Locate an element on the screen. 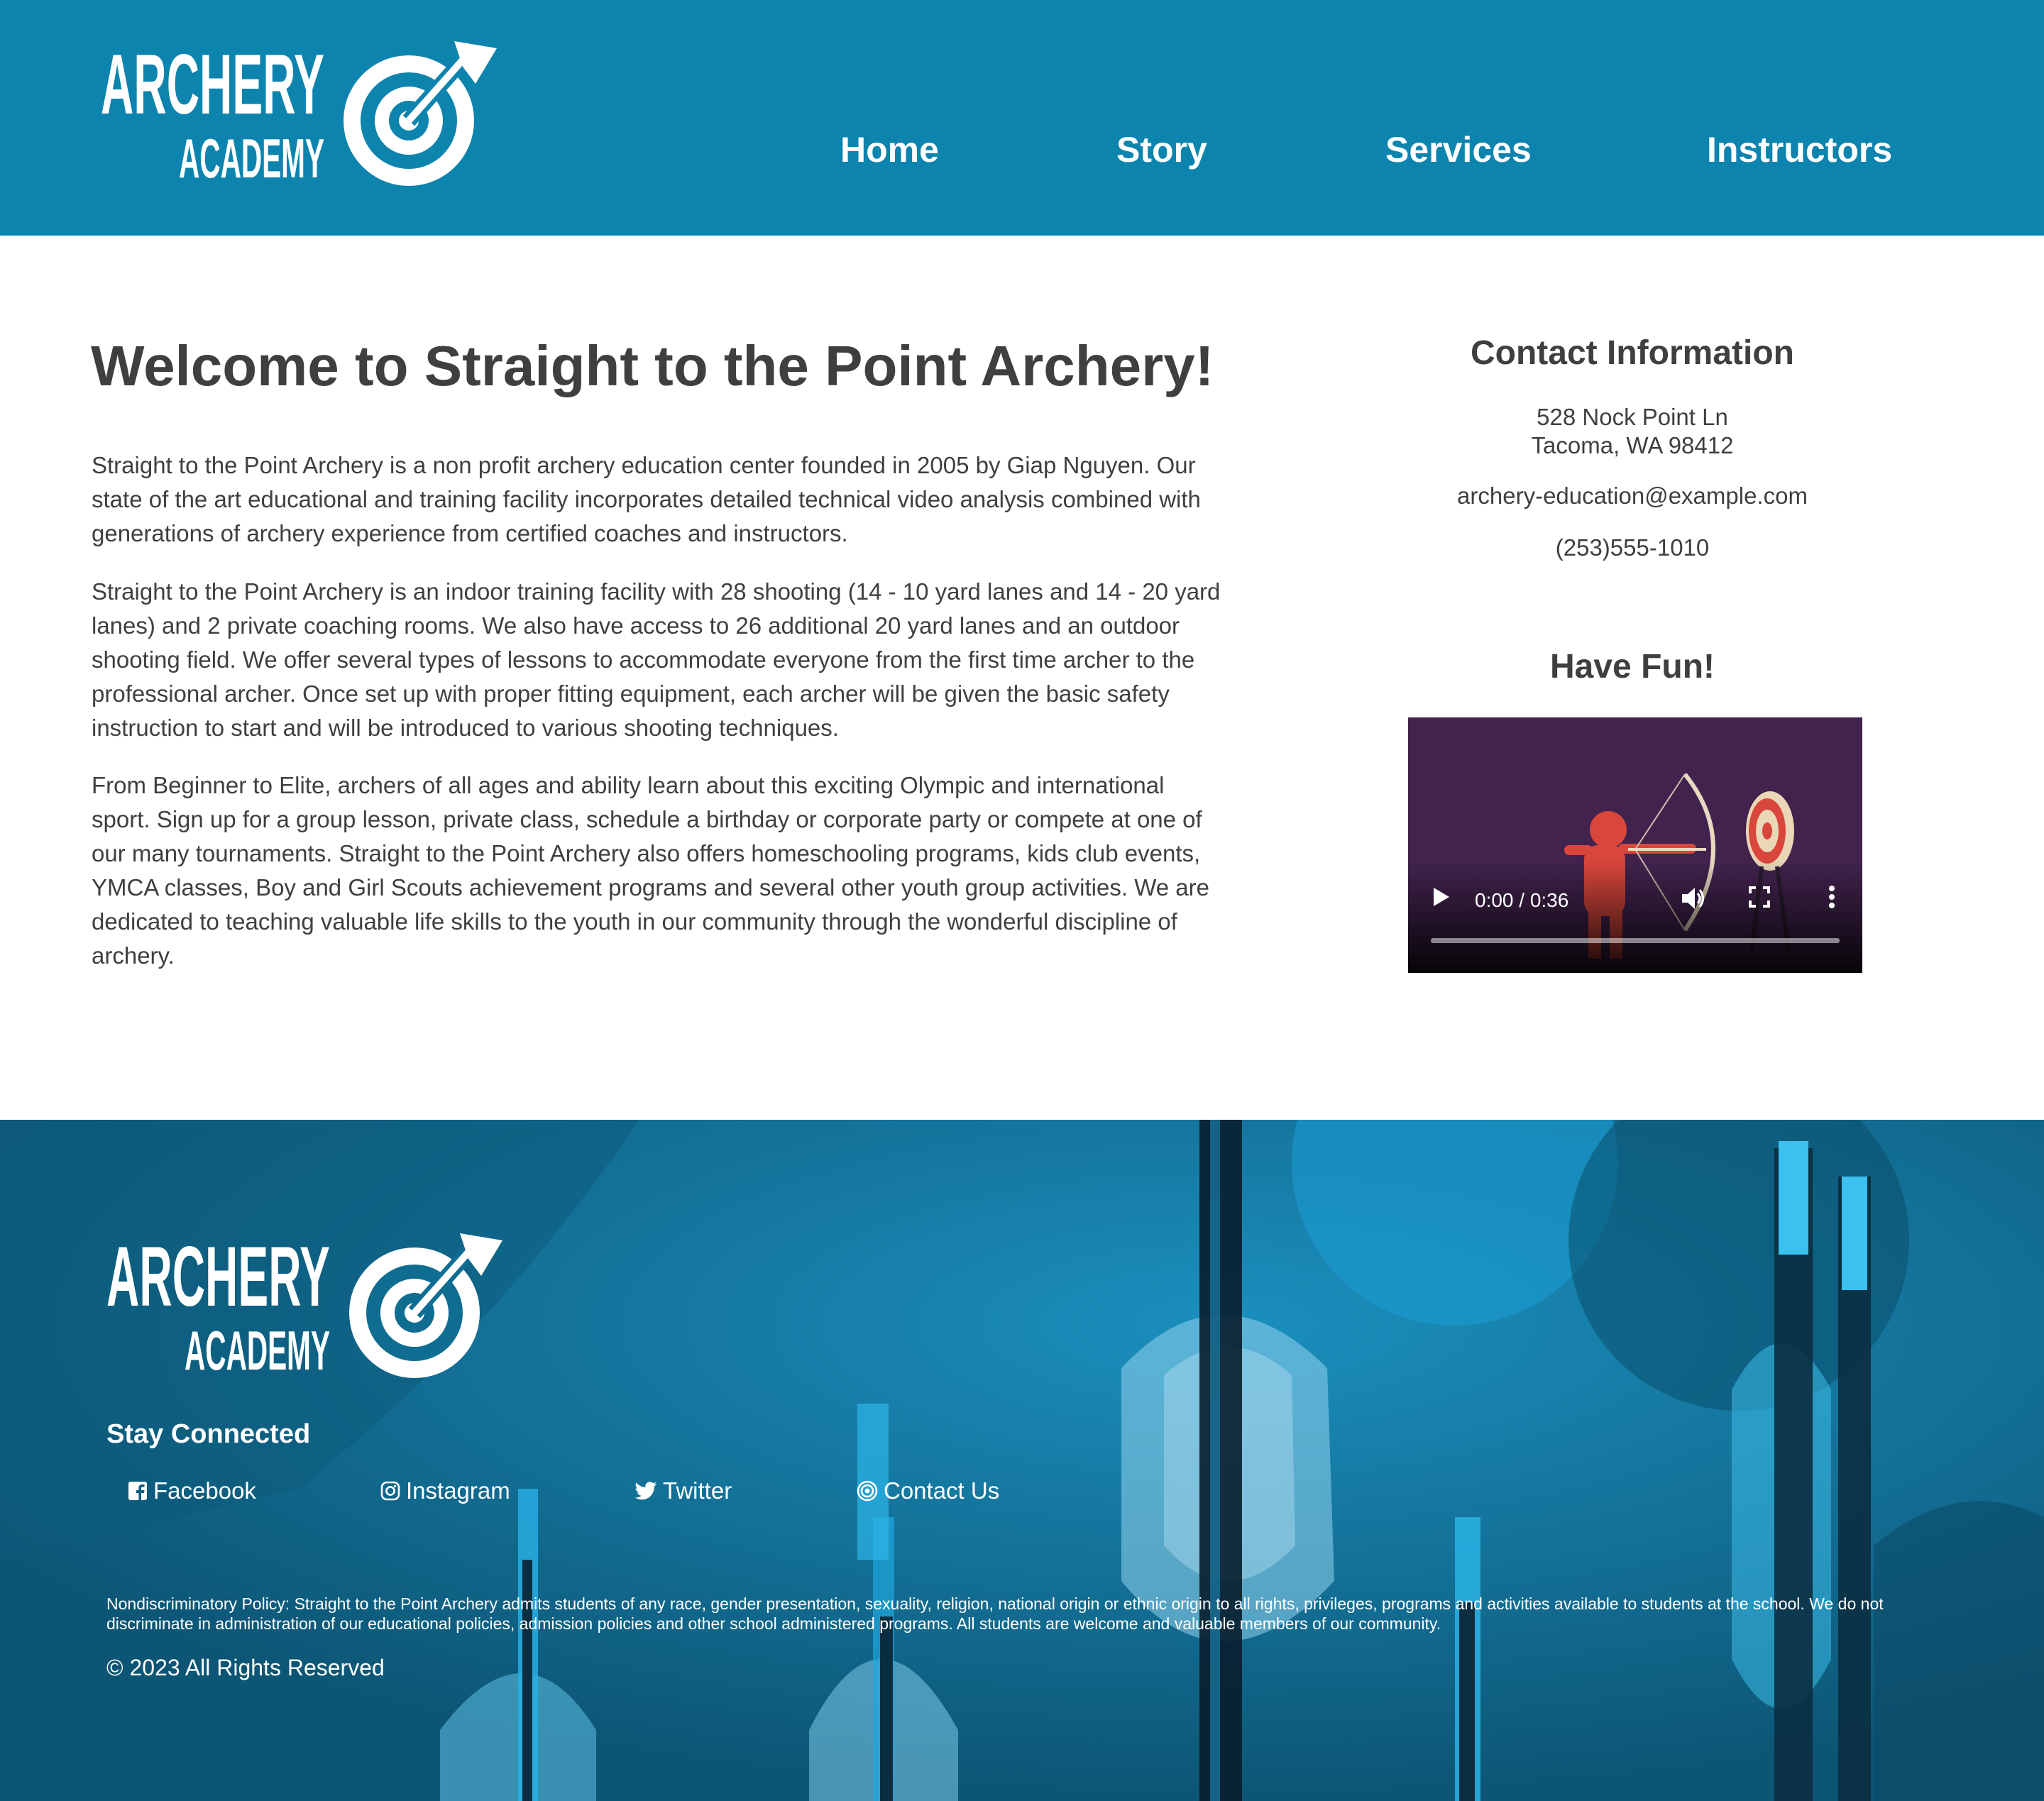  footer-logo-line1: ARCHERY is located at coordinates (218, 1276).